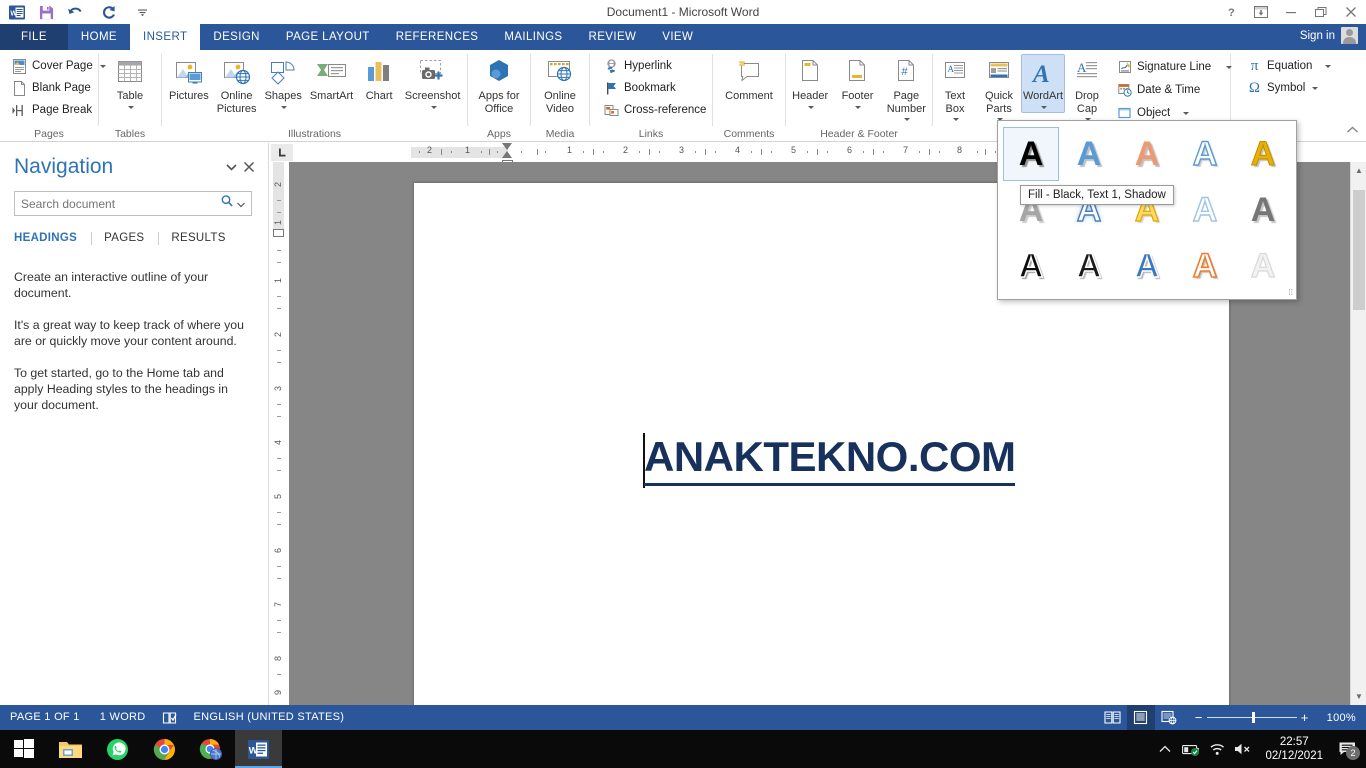  Describe the element at coordinates (1199, 717) in the screenshot. I see `zoom-out-button: −` at that location.